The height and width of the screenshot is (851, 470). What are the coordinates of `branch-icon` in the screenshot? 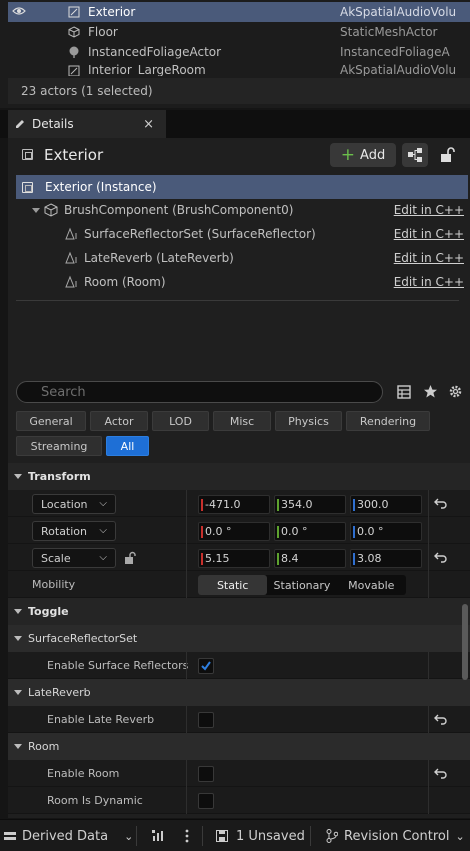 It's located at (332, 836).